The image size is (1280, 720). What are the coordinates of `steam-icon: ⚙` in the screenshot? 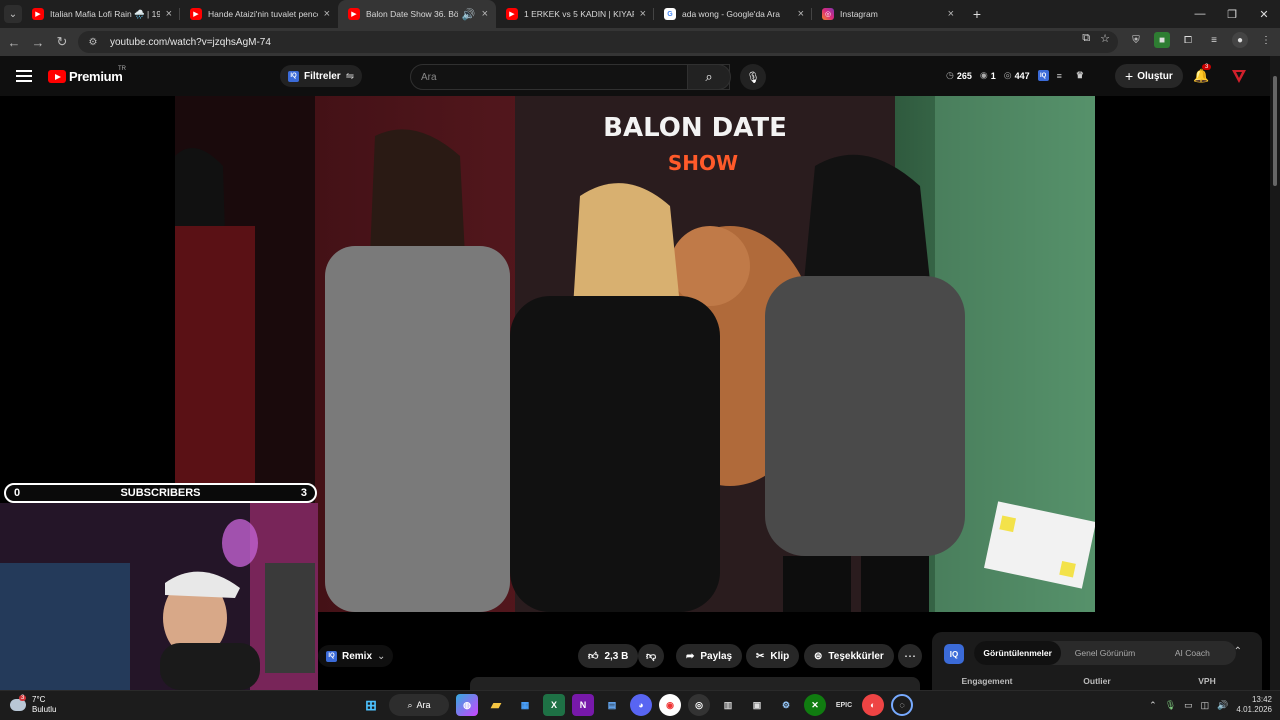 It's located at (786, 705).